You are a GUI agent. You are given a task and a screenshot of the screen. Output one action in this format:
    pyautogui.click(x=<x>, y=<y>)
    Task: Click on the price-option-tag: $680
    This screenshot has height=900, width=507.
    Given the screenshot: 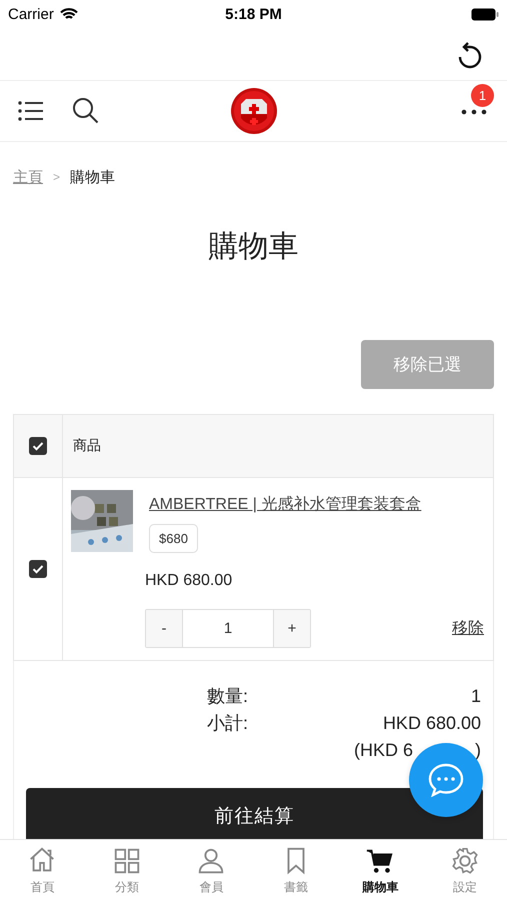 What is the action you would take?
    pyautogui.click(x=173, y=538)
    